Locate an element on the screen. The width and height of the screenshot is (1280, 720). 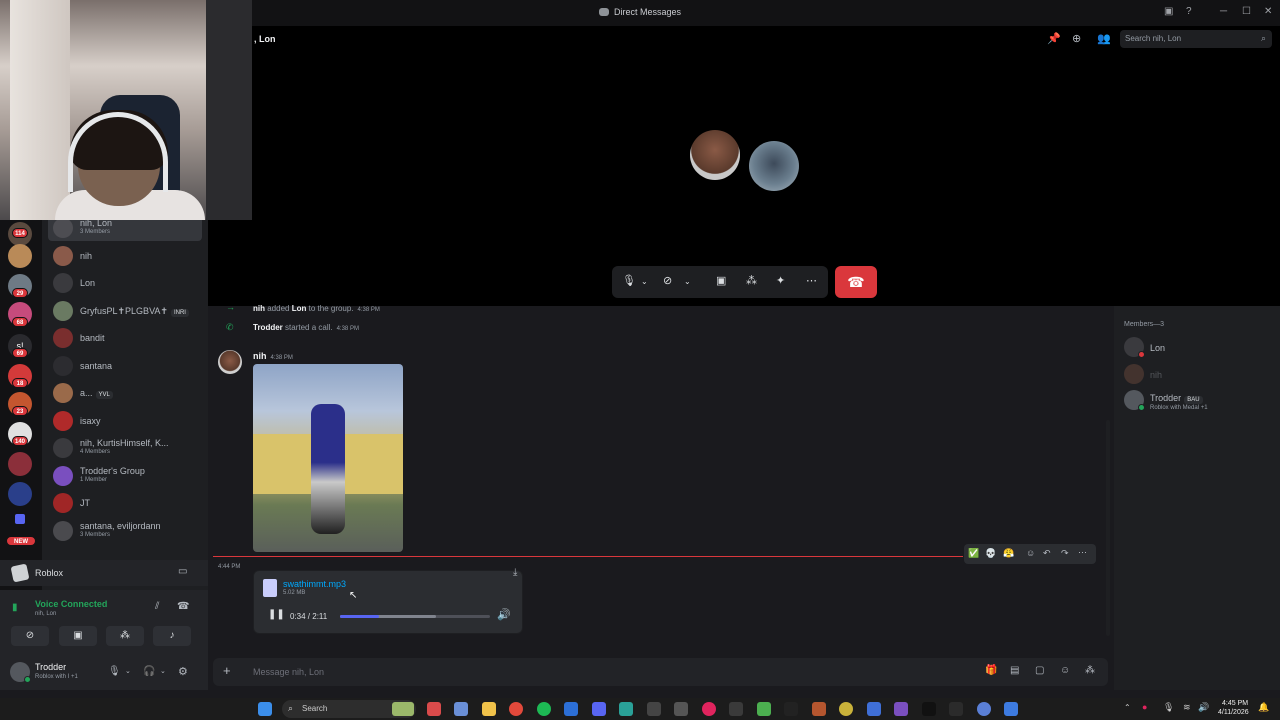
reaction-skull: 💀 is located at coordinates (990, 553).